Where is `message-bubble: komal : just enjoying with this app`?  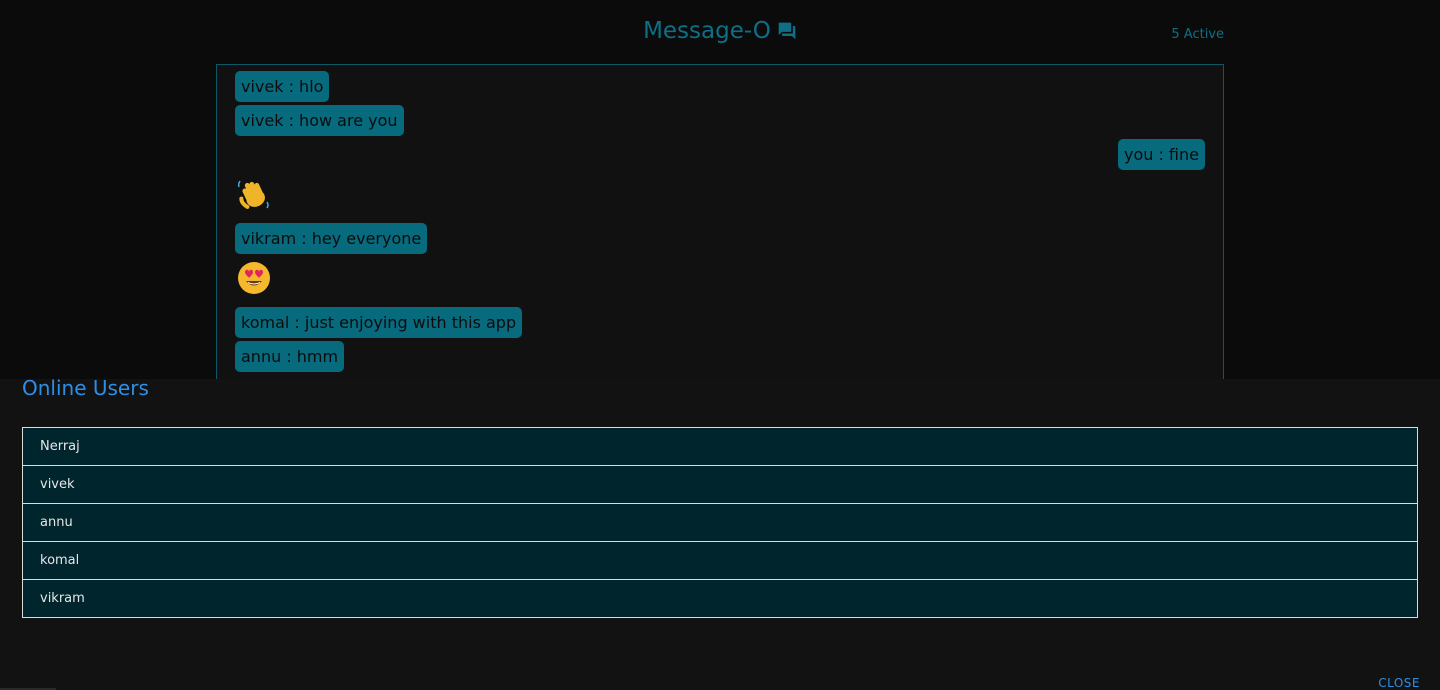 message-bubble: komal : just enjoying with this app is located at coordinates (379, 322).